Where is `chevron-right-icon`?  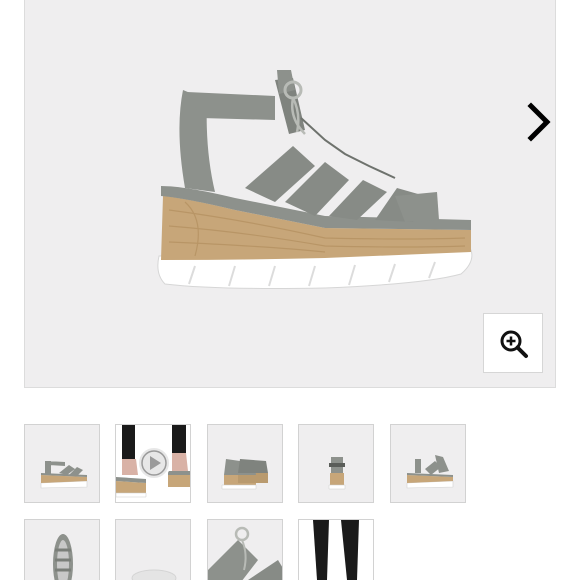
chevron-right-icon is located at coordinates (539, 122).